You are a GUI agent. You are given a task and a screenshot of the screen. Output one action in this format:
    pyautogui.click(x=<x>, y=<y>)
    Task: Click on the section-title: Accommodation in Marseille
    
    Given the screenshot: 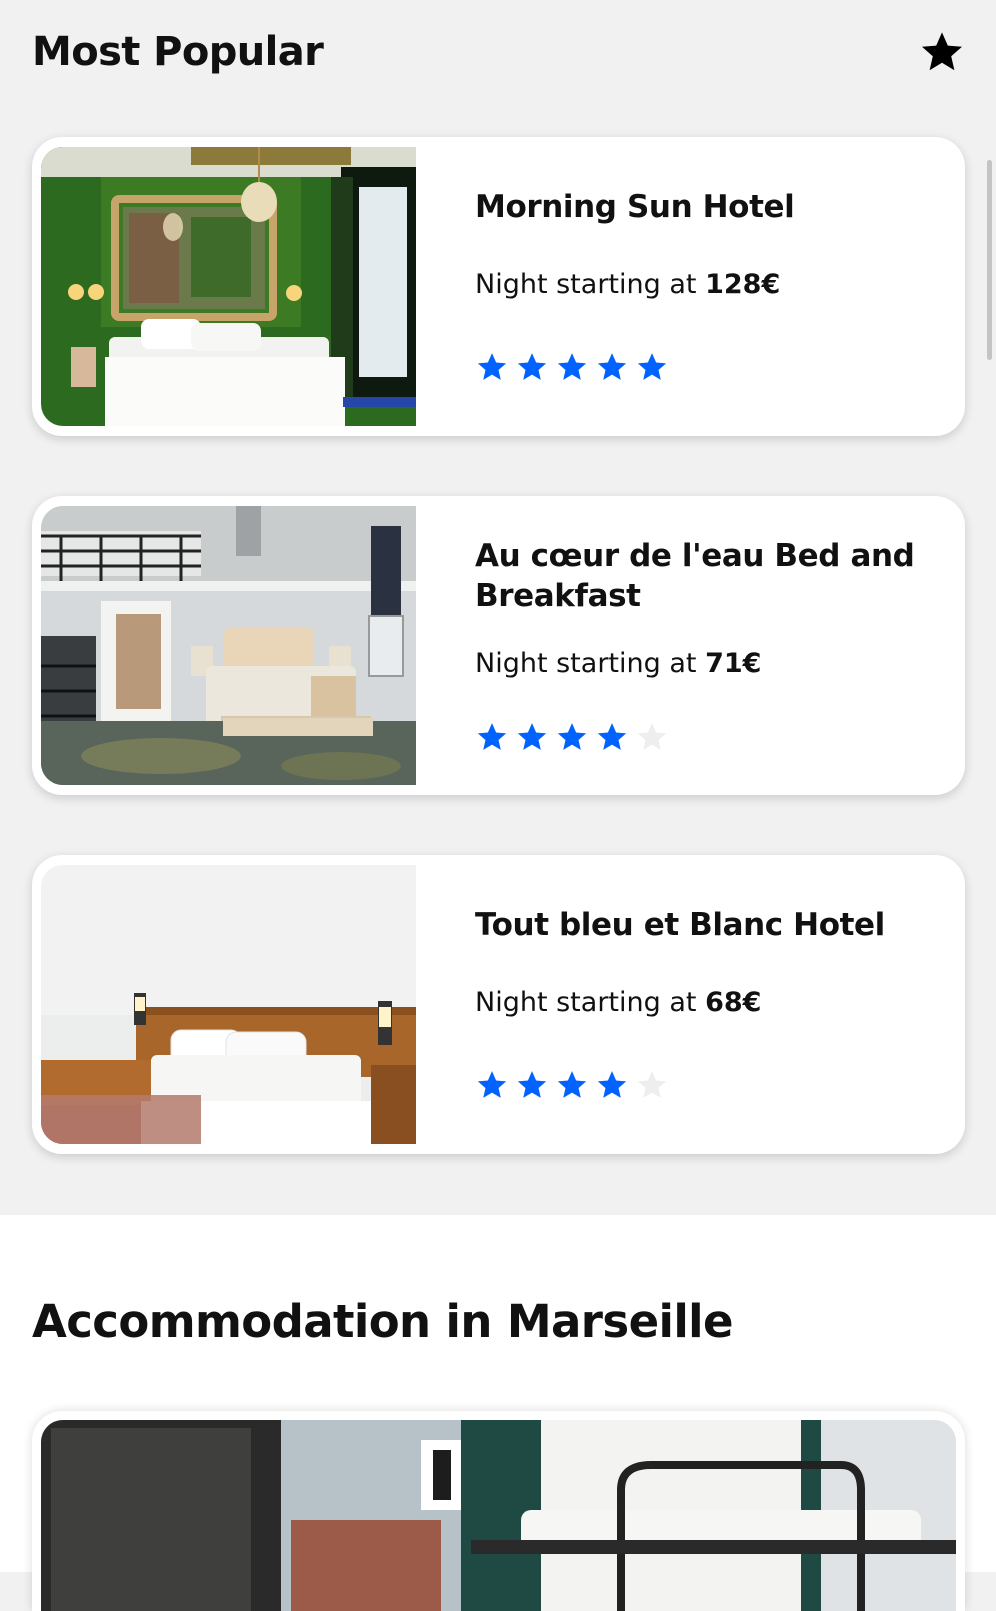 What is the action you would take?
    pyautogui.click(x=382, y=1321)
    